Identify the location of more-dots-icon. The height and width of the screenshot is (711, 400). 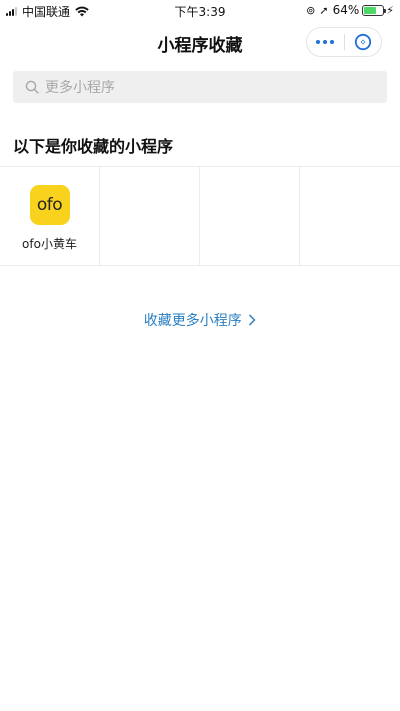
(325, 42).